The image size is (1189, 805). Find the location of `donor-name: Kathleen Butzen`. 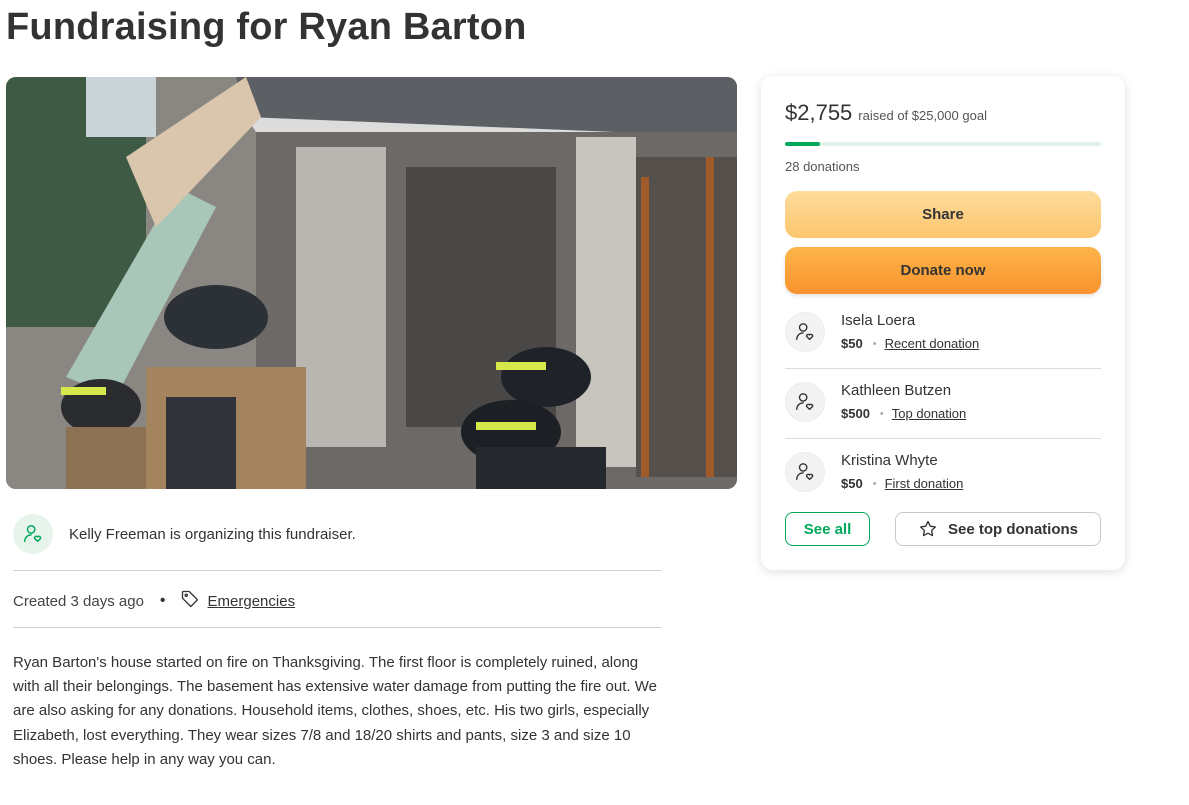

donor-name: Kathleen Butzen is located at coordinates (896, 390).